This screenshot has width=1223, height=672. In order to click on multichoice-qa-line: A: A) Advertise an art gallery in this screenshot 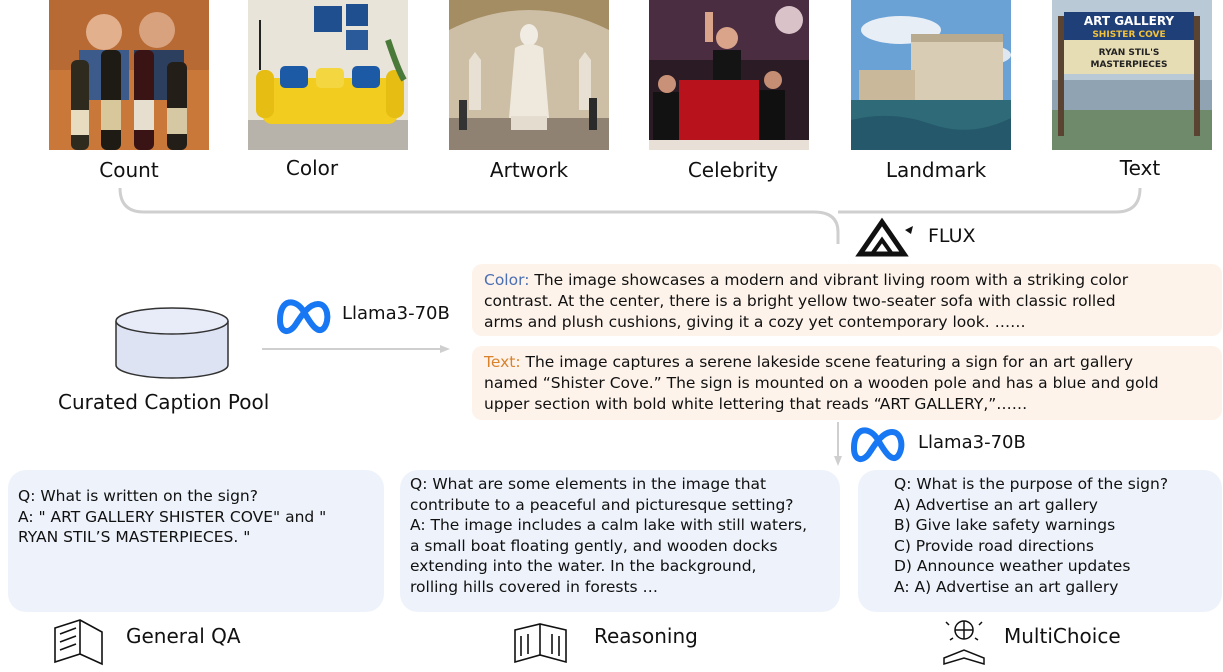, I will do `click(1006, 586)`.